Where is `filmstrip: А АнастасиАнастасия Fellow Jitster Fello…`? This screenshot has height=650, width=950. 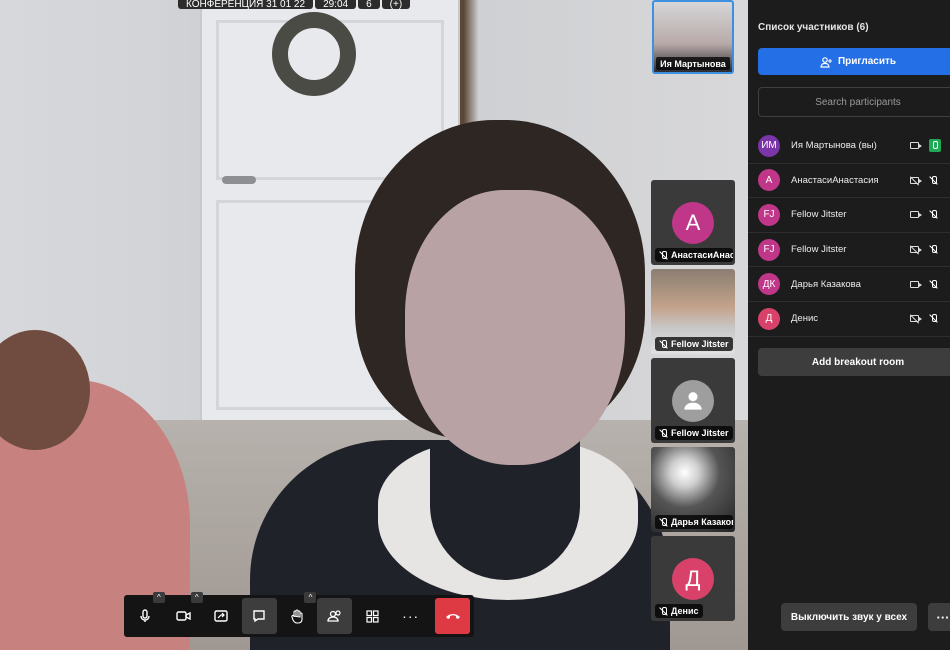
filmstrip: А АнастасиАнастасия Fellow Jitster Fello… is located at coordinates (693, 402).